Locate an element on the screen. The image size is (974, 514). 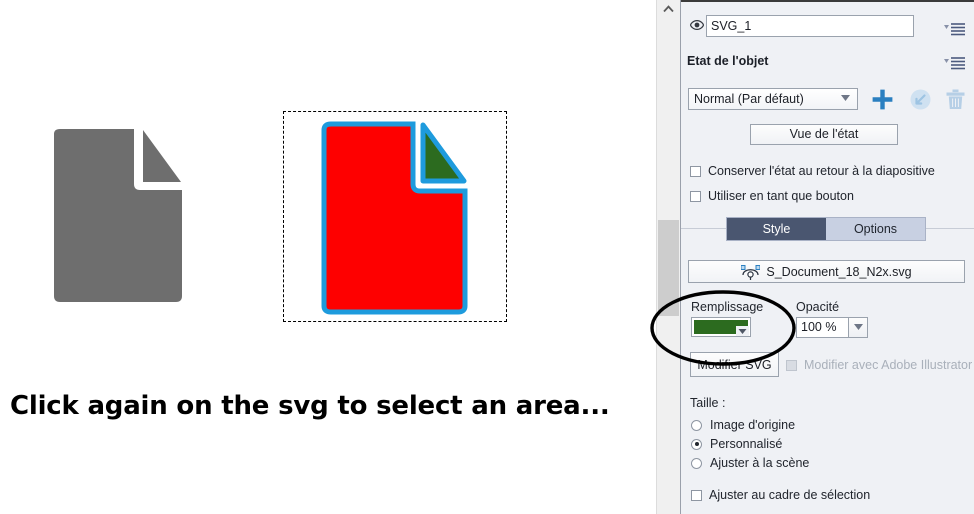
checkbox-fit-selection-frame: Ajuster au cadre de sélection is located at coordinates (780, 495).